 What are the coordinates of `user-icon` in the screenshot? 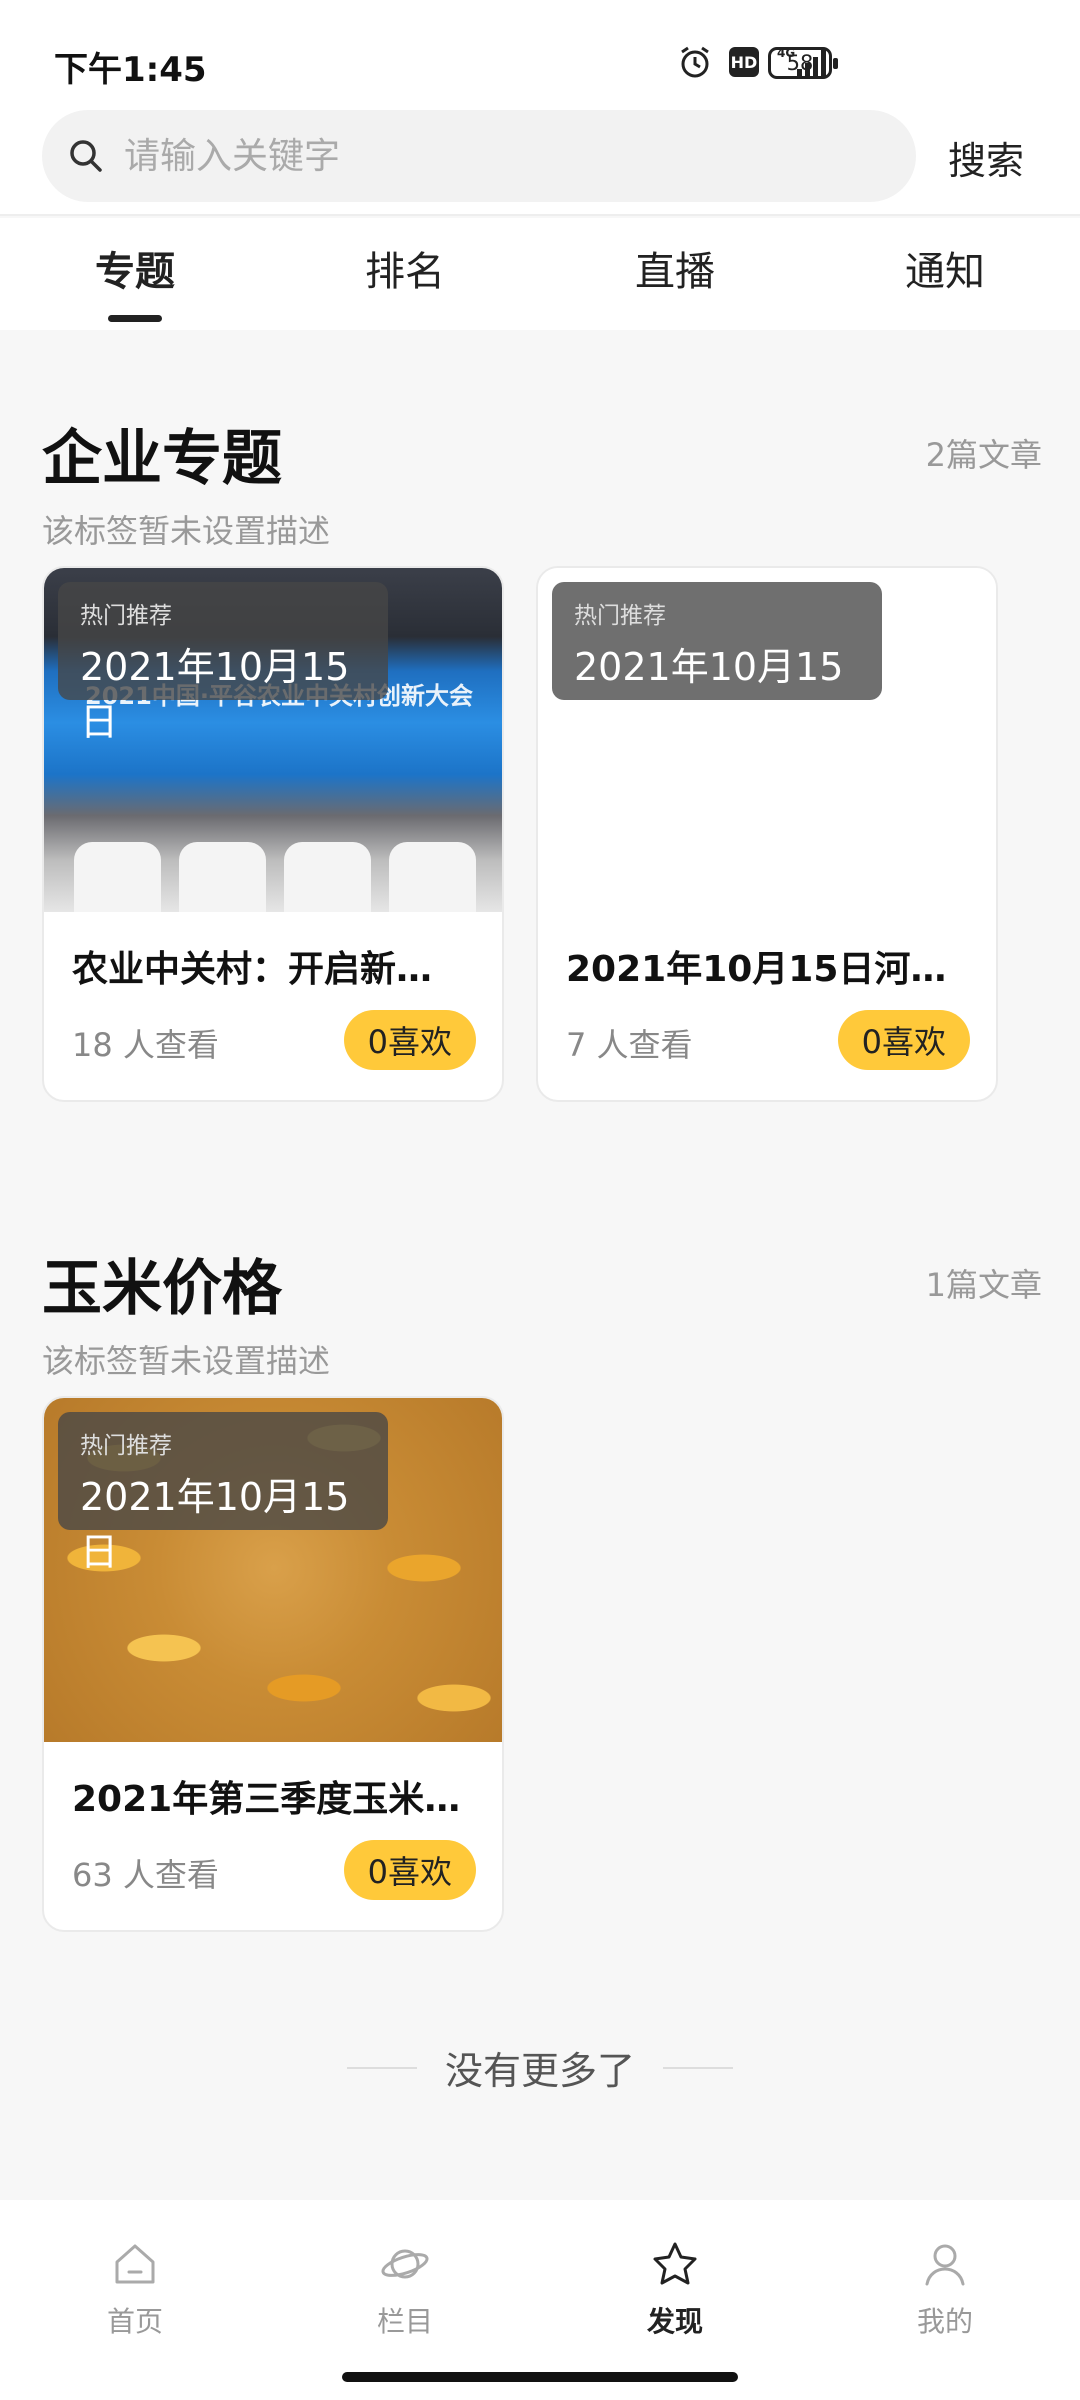 It's located at (945, 2265).